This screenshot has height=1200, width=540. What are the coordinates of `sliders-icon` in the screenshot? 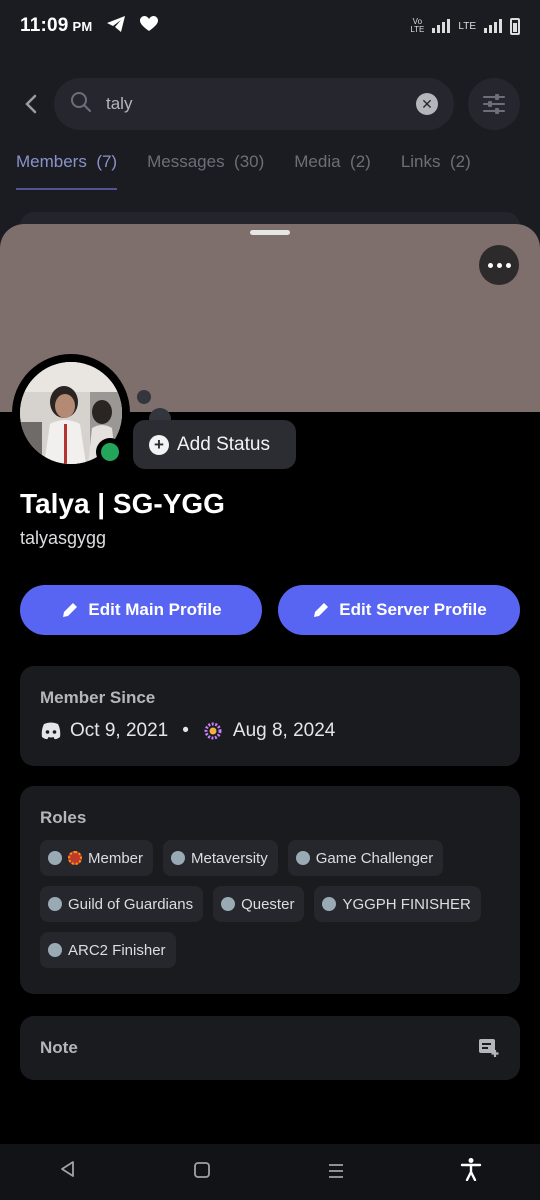 It's located at (494, 104).